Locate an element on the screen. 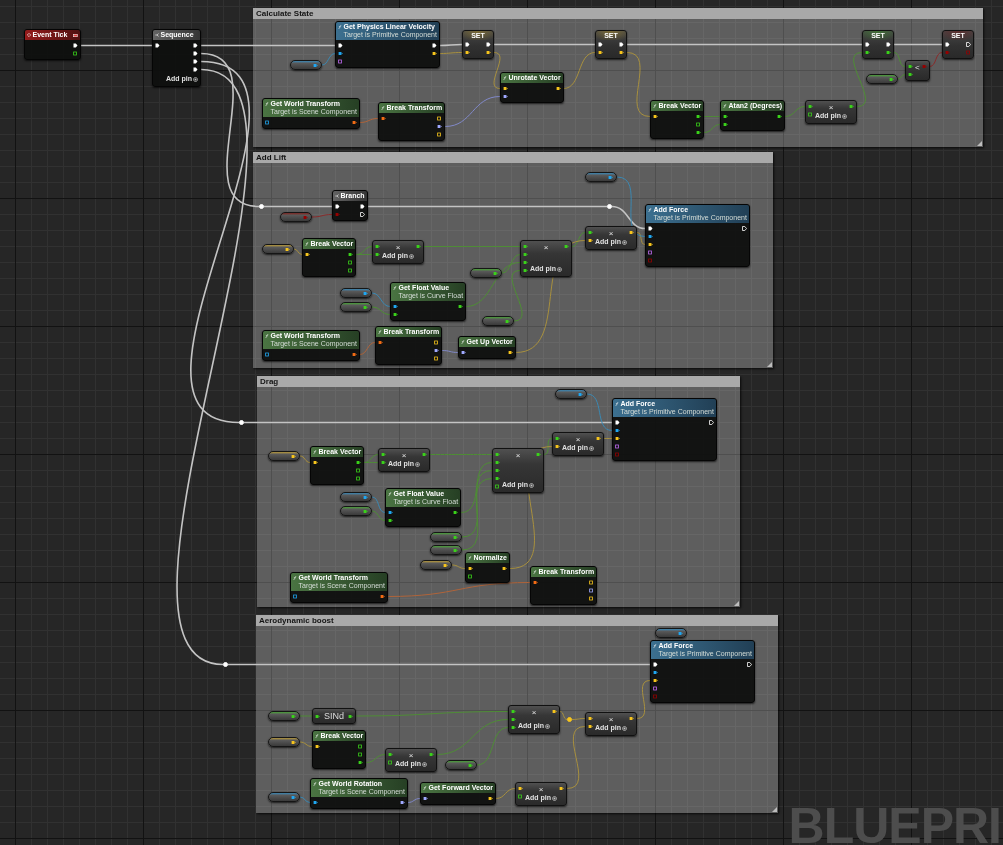 This screenshot has width=1003, height=845. function-node: SINd is located at coordinates (334, 716).